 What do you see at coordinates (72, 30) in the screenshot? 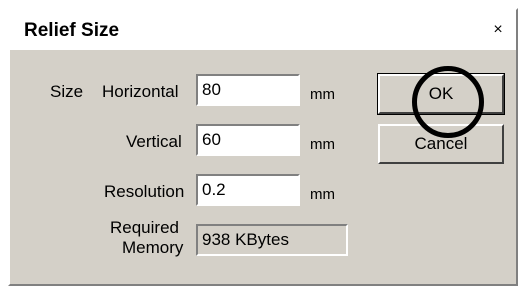
I see `dialog-title: Relief Size` at bounding box center [72, 30].